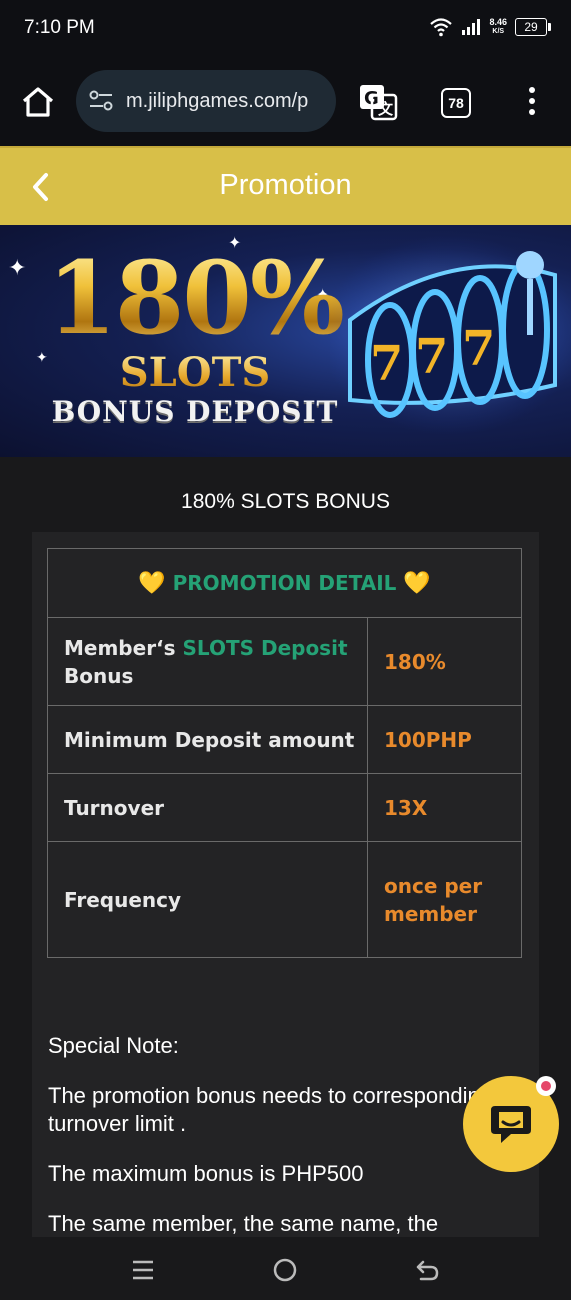 The image size is (571, 1300). I want to click on row-label: Turnover, so click(207, 807).